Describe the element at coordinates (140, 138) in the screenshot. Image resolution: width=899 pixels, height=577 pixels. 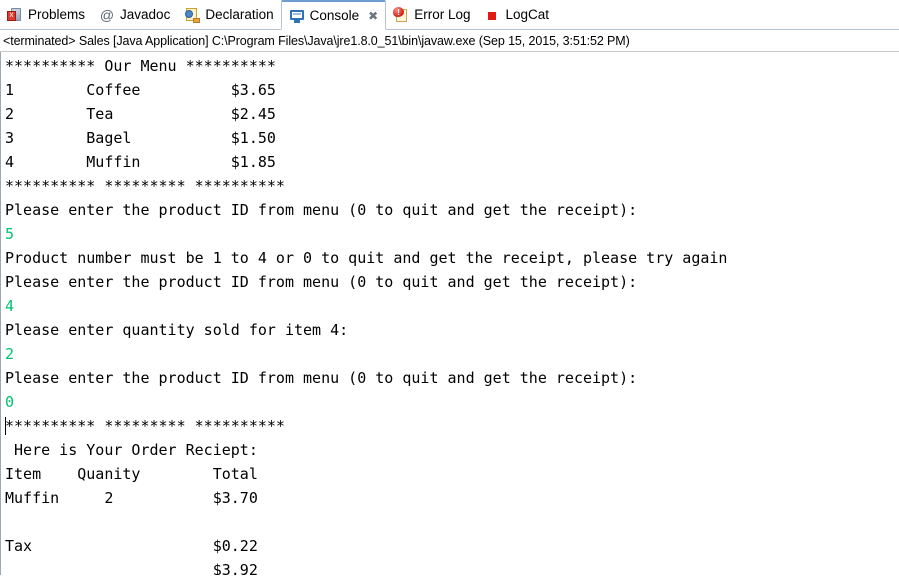
I see `console-output-line: 3 Bagel $1.50` at that location.